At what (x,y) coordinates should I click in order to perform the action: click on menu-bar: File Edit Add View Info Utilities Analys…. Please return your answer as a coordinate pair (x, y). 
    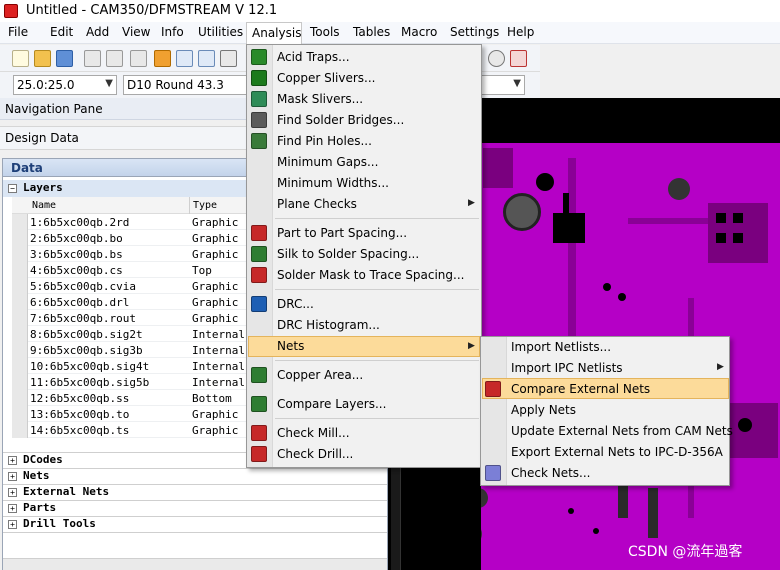
    Looking at the image, I should click on (390, 33).